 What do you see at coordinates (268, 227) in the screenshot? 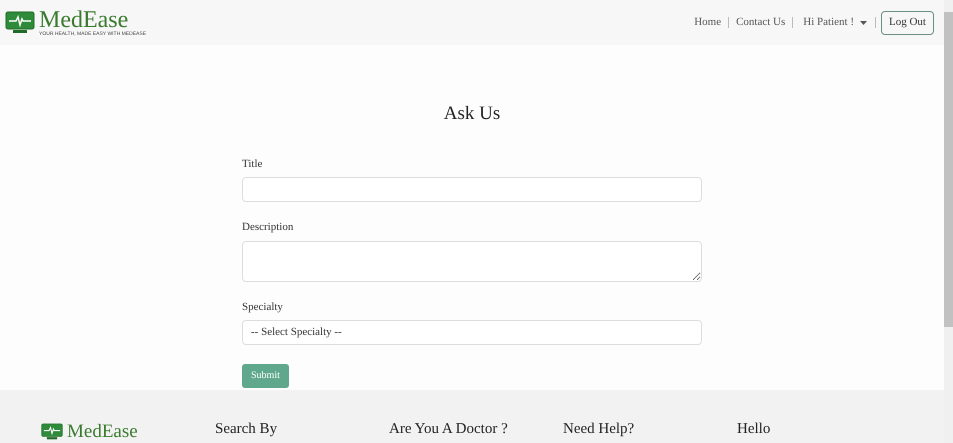
I see `field-label: Description` at bounding box center [268, 227].